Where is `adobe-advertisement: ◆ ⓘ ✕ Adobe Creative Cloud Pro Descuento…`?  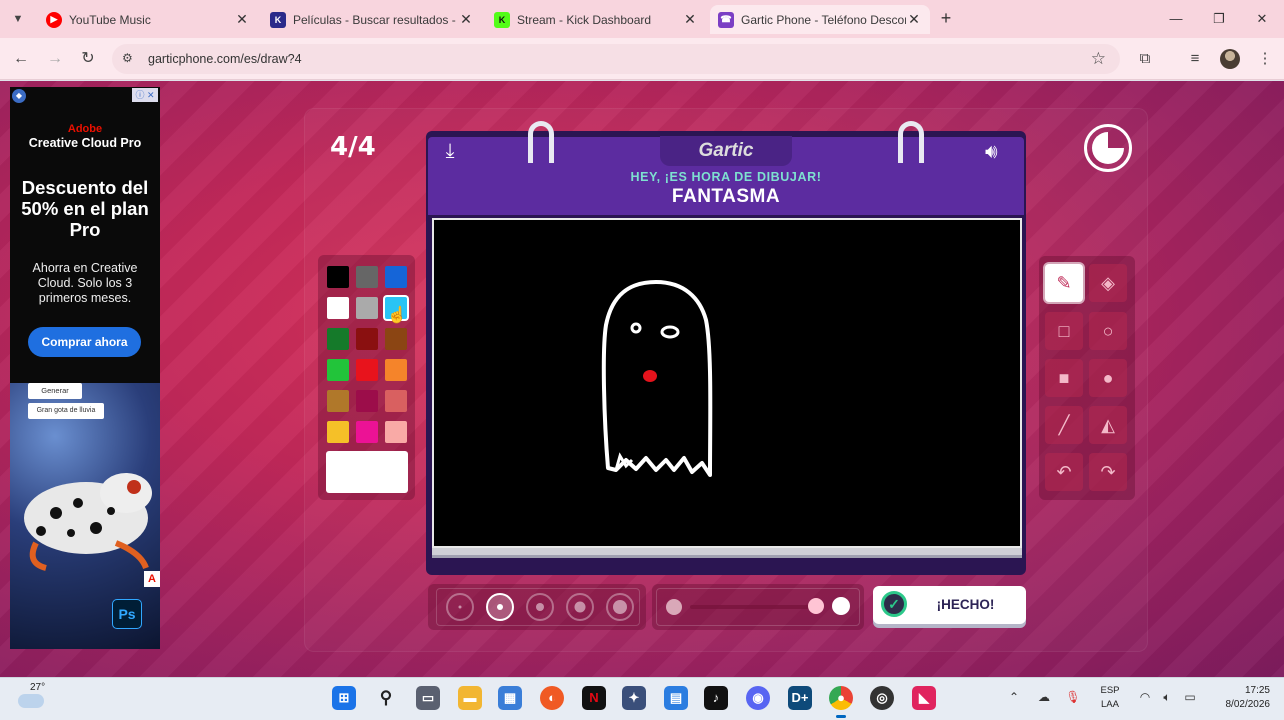 adobe-advertisement: ◆ ⓘ ✕ Adobe Creative Cloud Pro Descuento… is located at coordinates (85, 368).